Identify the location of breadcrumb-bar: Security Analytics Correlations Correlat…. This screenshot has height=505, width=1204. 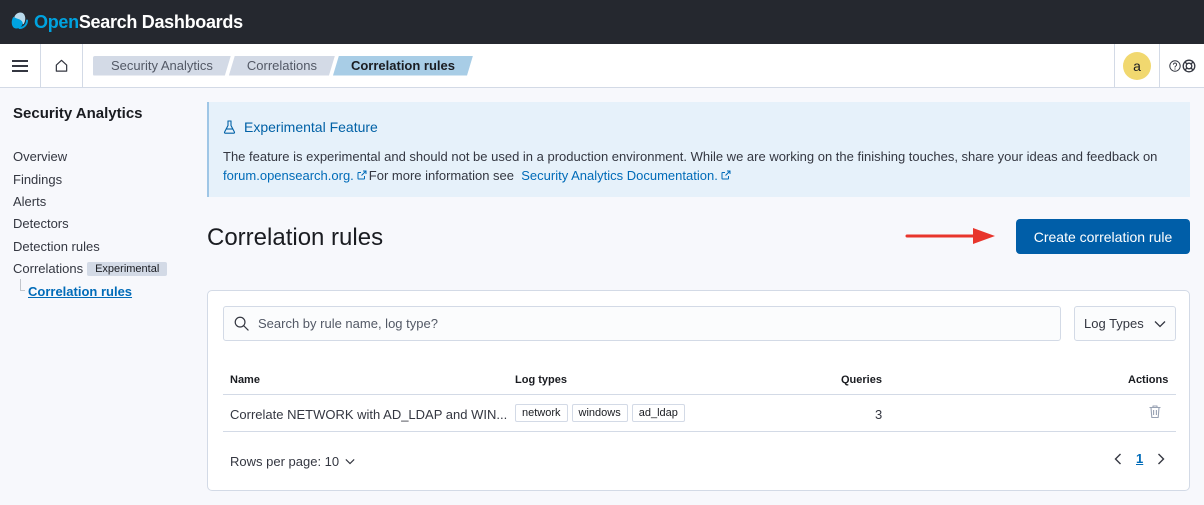
(602, 65).